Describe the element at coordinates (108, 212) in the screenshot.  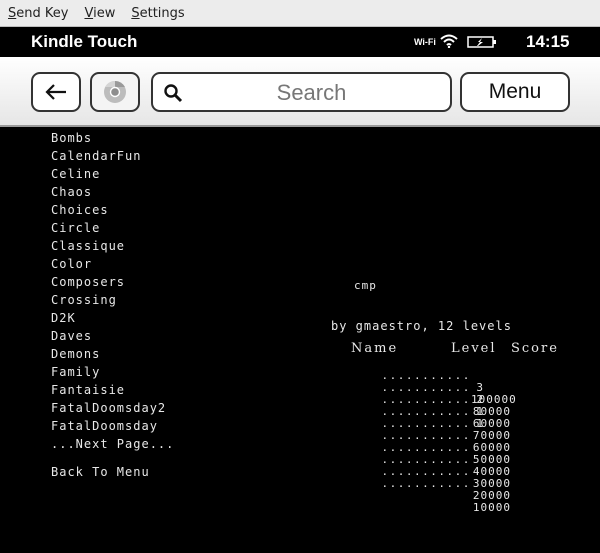
I see `list-item: Choices` at that location.